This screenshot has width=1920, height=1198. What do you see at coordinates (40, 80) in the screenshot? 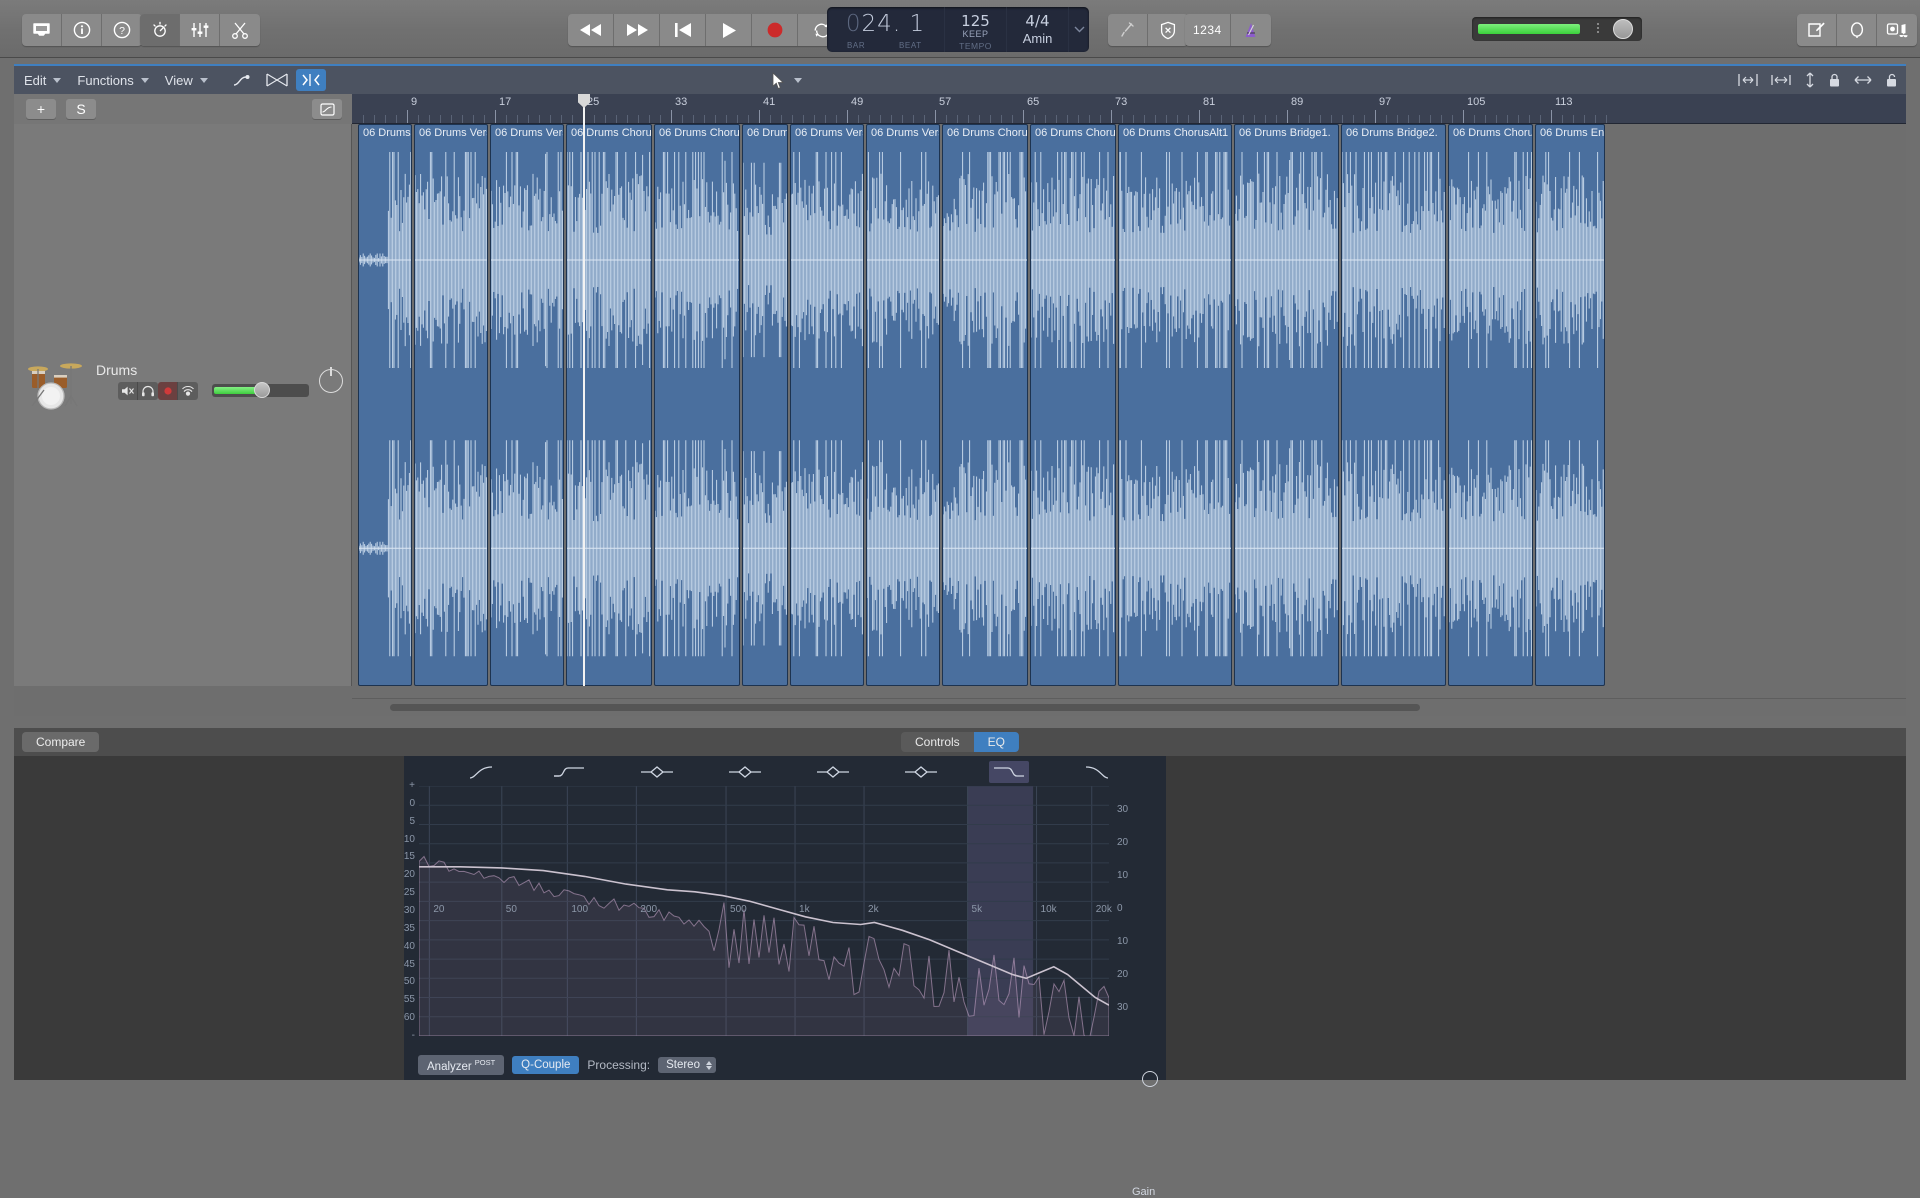
I see `menu-edit: Edit` at bounding box center [40, 80].